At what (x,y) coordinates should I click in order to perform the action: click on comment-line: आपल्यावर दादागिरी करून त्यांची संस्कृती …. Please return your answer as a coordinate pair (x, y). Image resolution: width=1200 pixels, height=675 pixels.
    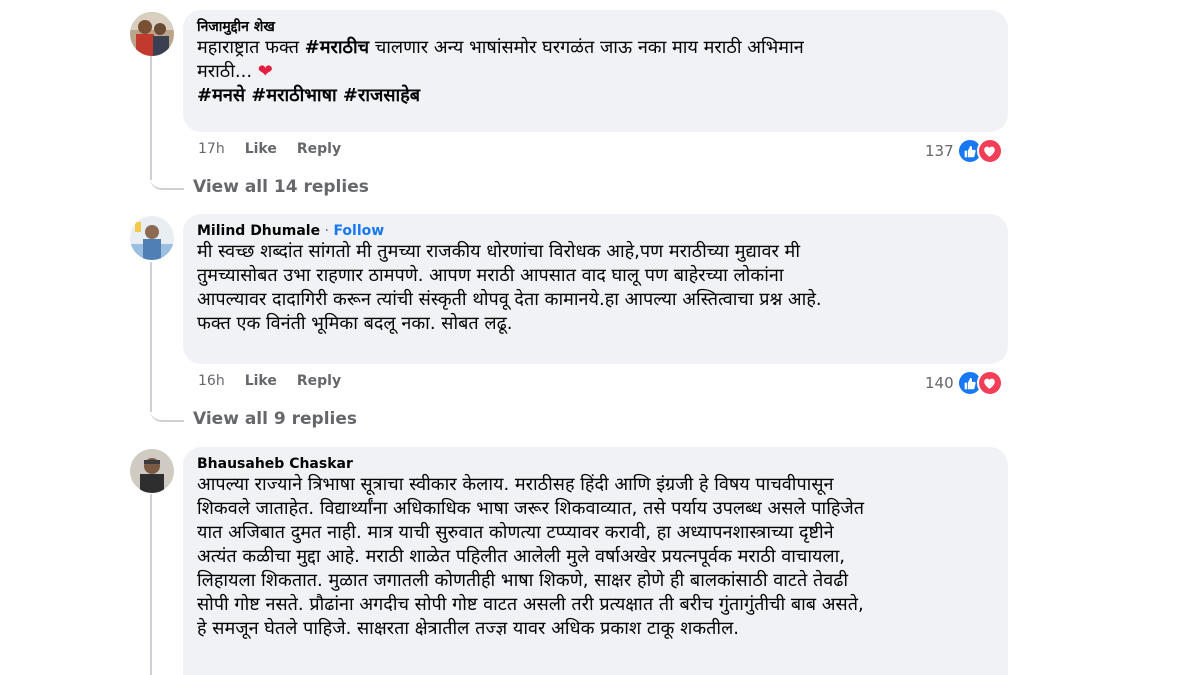
    Looking at the image, I should click on (509, 299).